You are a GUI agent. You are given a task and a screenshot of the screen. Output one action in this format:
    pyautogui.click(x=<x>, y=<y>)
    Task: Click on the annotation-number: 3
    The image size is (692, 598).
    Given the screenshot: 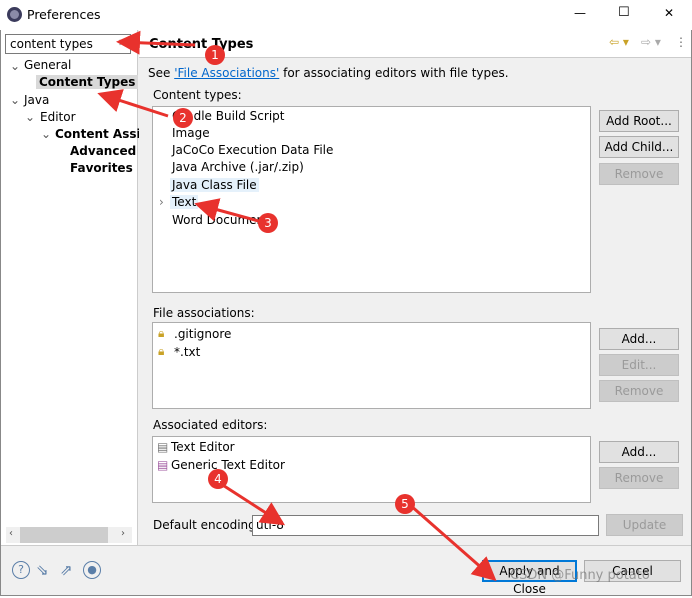 What is the action you would take?
    pyautogui.click(x=268, y=223)
    